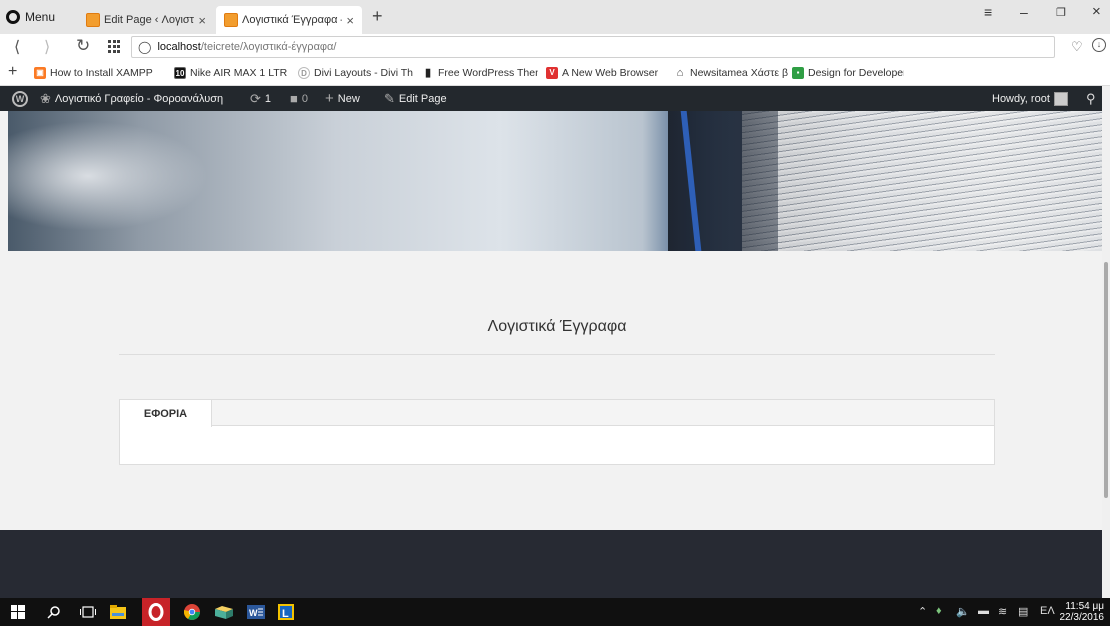 The image size is (1110, 626). Describe the element at coordinates (292, 20) in the screenshot. I see `tab-title: Λογιστικά Έγγραφα – Λογ` at that location.